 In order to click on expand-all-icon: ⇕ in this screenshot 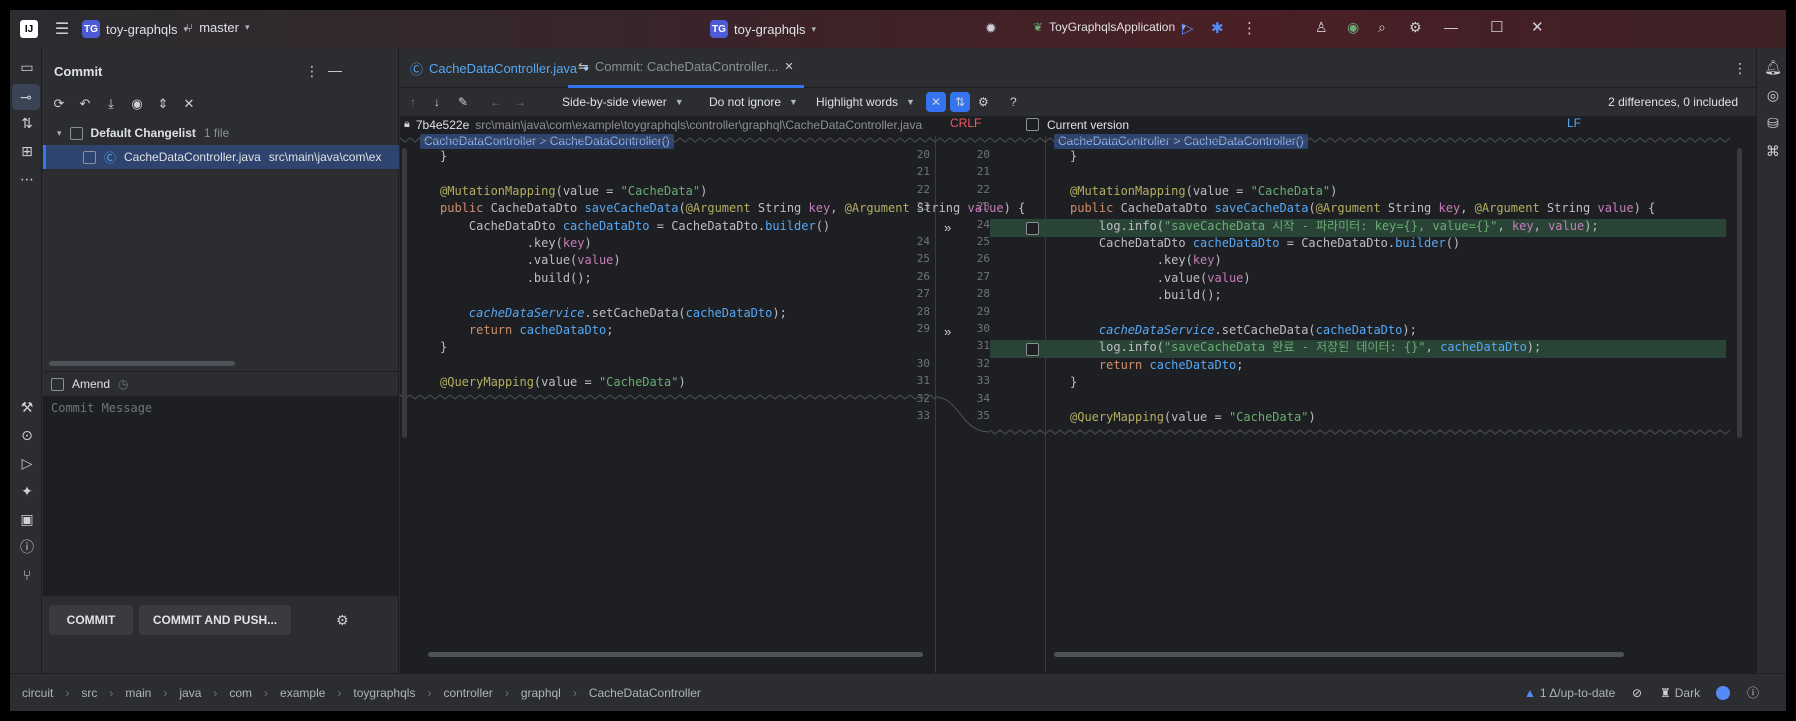, I will do `click(163, 104)`.